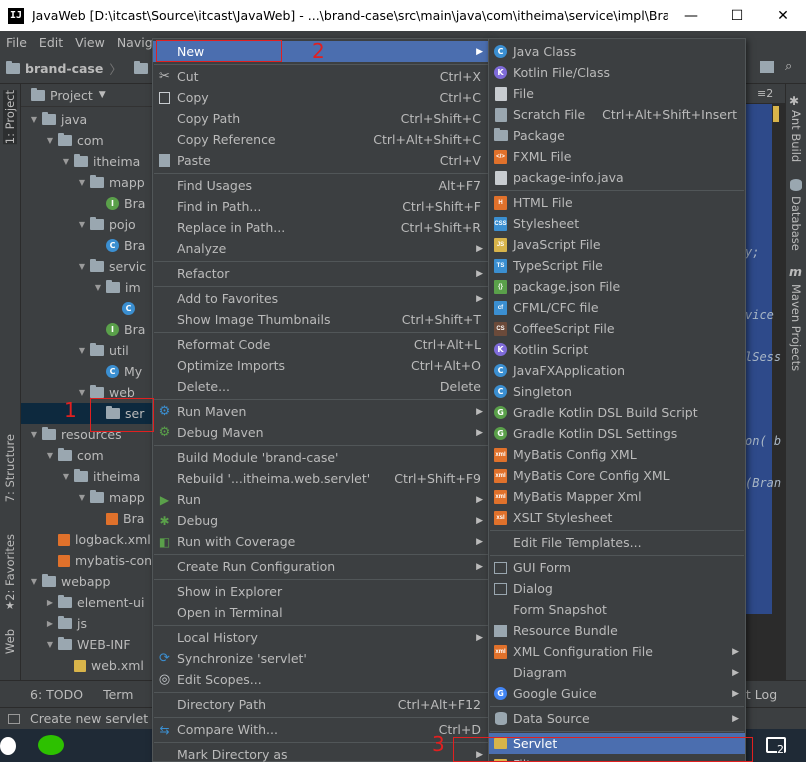  Describe the element at coordinates (796, 223) in the screenshot. I see `database-tool-tab: Database` at that location.